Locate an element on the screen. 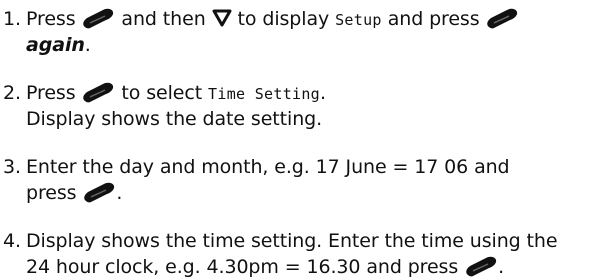 This screenshot has width=590, height=280. step-text: and press is located at coordinates (433, 19).